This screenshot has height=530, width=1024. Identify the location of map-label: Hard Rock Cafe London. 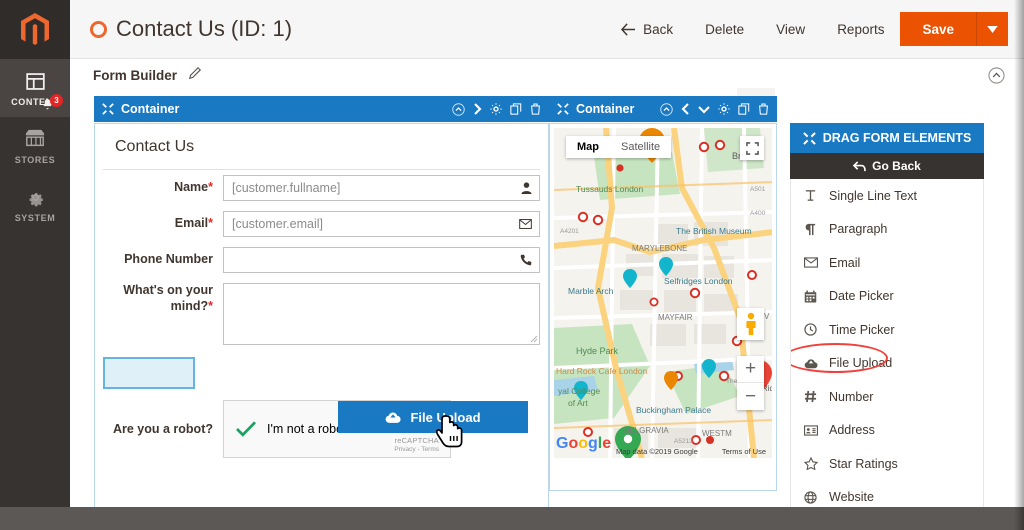
(602, 371).